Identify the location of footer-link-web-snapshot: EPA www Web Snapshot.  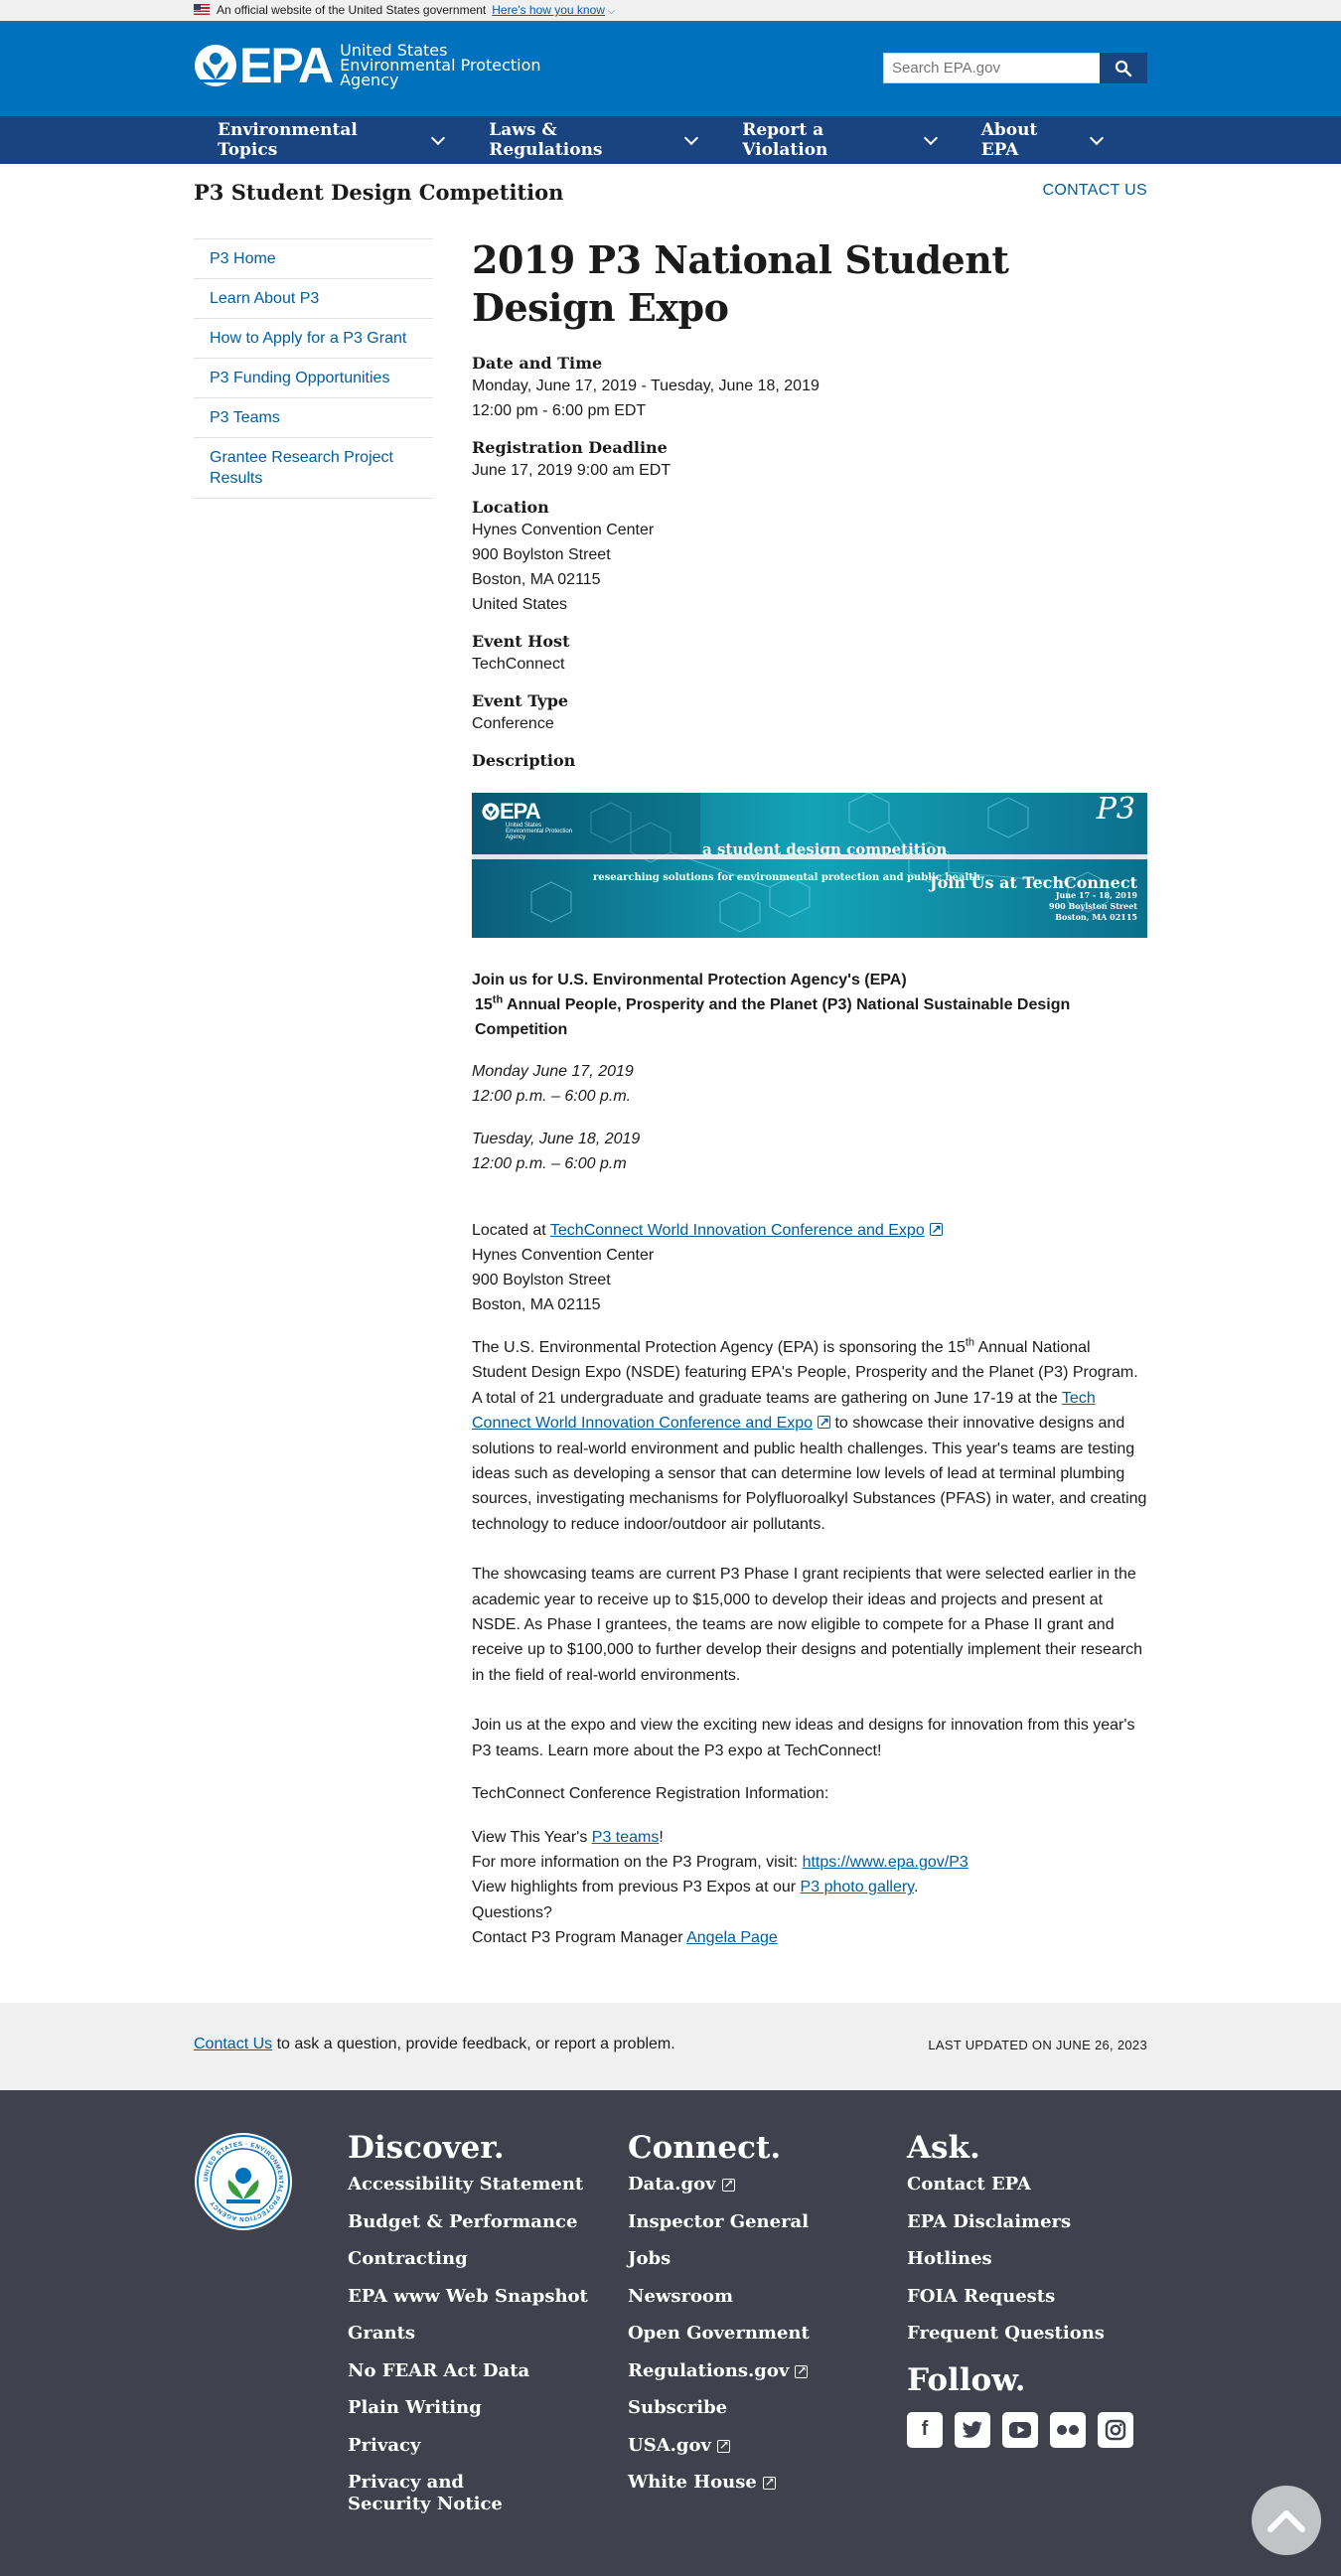
(468, 2297).